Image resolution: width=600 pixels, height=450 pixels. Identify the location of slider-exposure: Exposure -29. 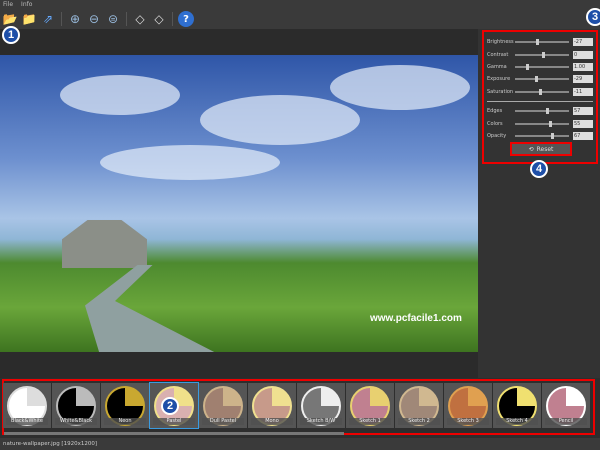
(540, 79).